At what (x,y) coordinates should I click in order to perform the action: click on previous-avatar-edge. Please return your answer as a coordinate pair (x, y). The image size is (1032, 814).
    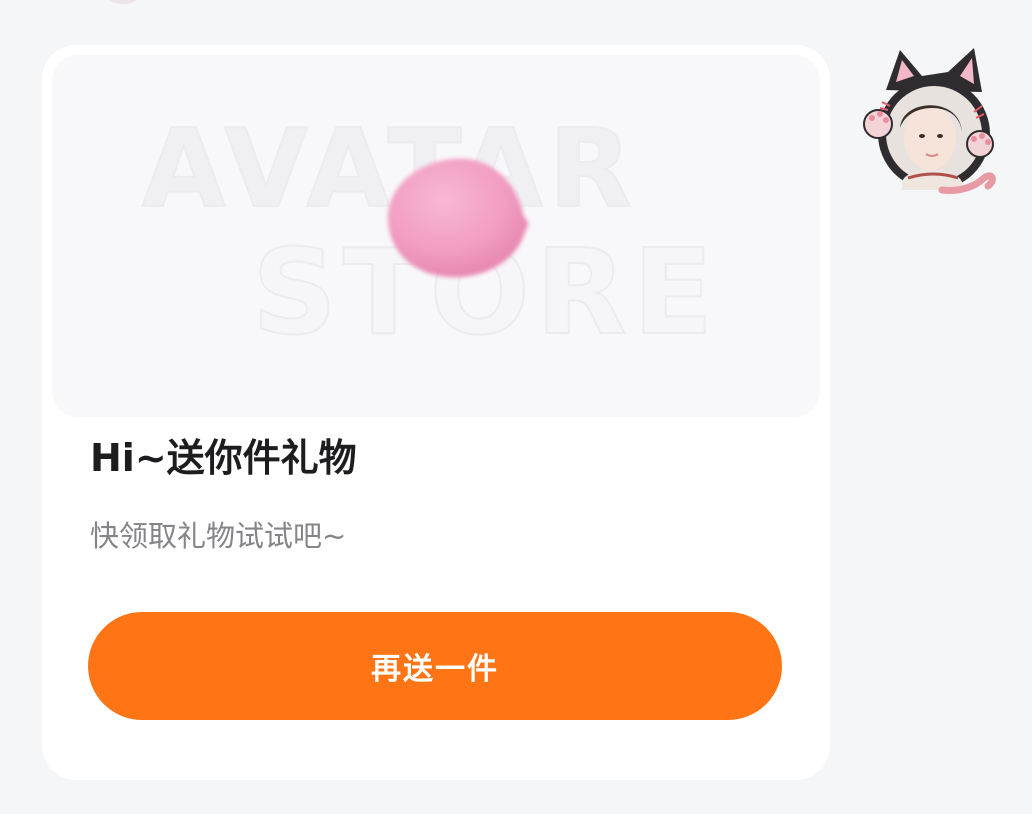
    Looking at the image, I should click on (123, 2).